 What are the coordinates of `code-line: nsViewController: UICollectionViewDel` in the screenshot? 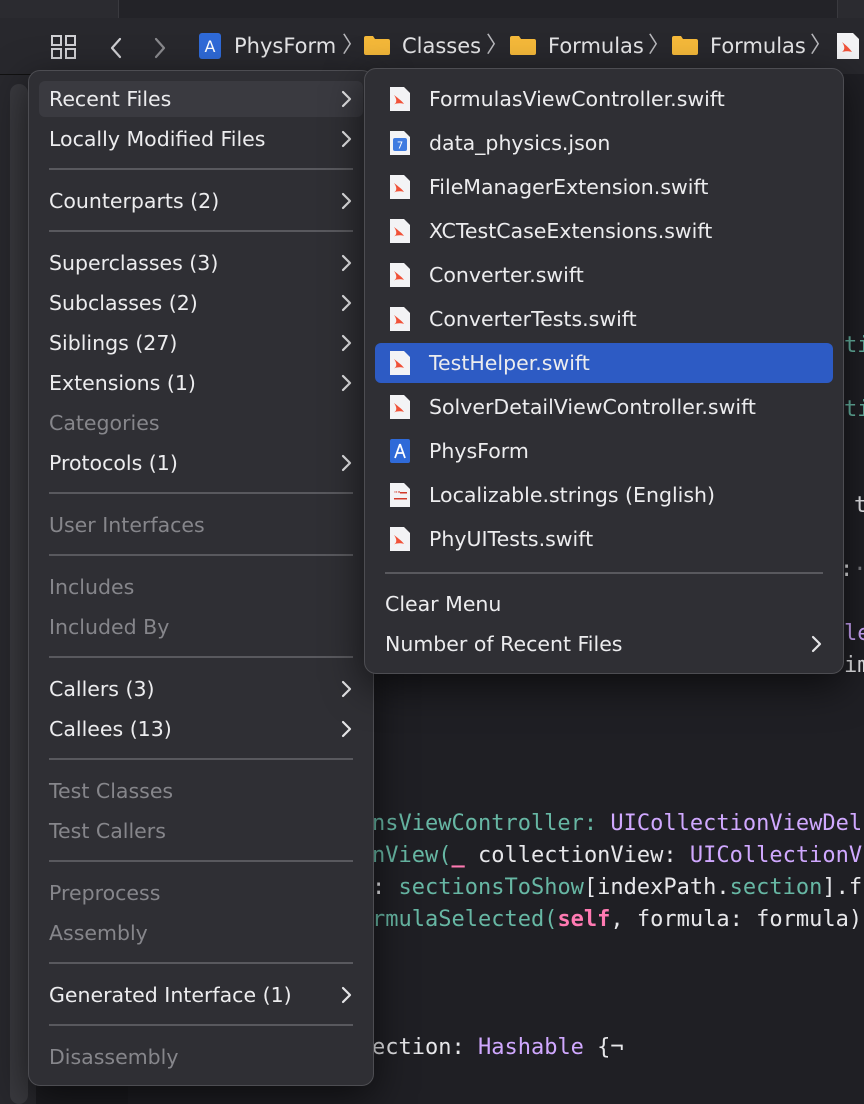 It's located at (617, 823).